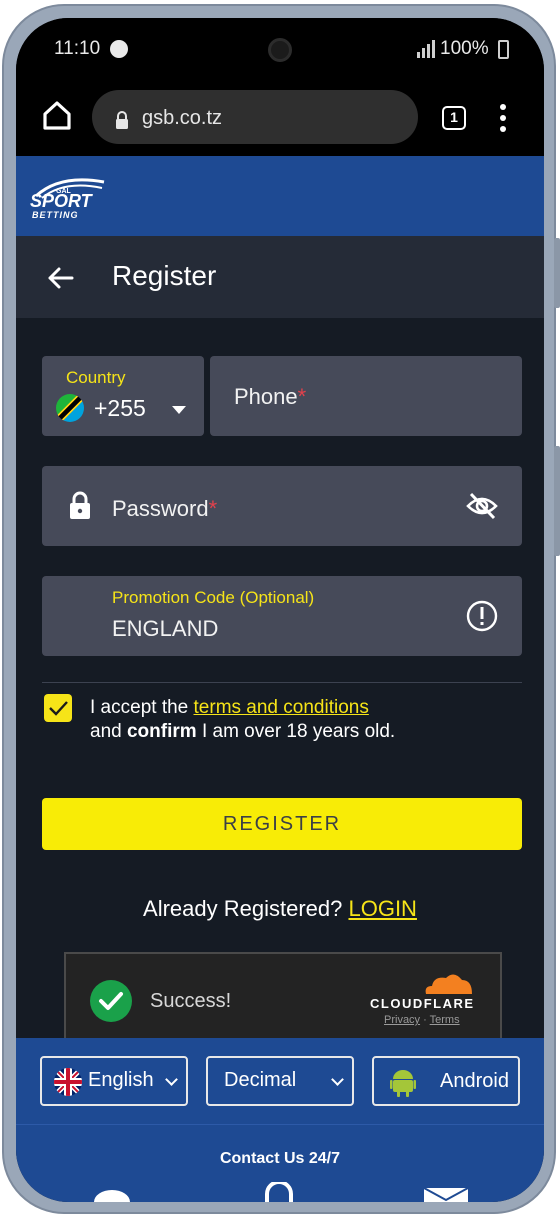 Image resolution: width=560 pixels, height=1217 pixels. What do you see at coordinates (280, 1120) in the screenshot?
I see `site-footer: English Decimal Android Contact Us 24/7` at bounding box center [280, 1120].